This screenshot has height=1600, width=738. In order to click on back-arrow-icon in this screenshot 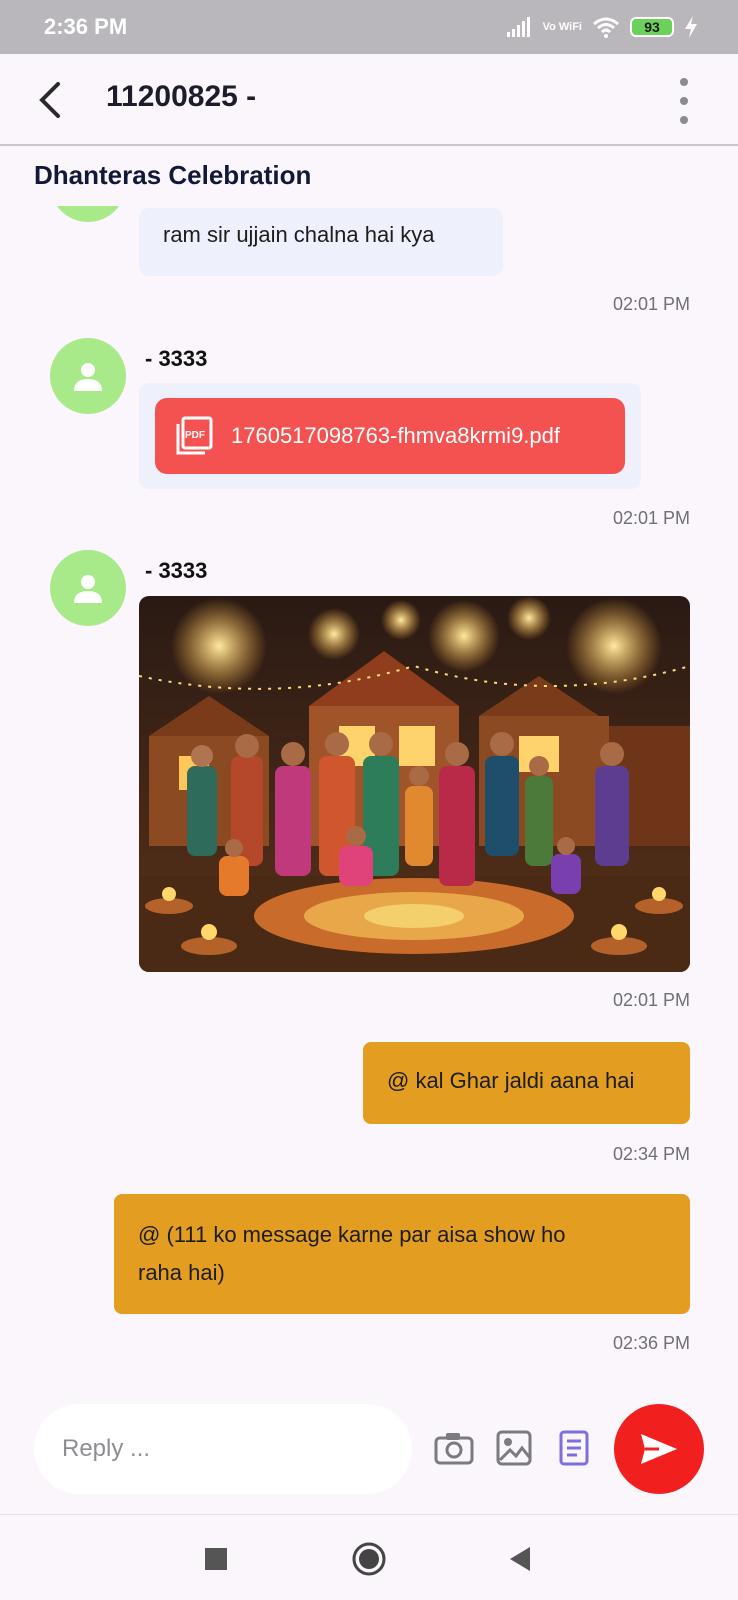, I will do `click(49, 100)`.